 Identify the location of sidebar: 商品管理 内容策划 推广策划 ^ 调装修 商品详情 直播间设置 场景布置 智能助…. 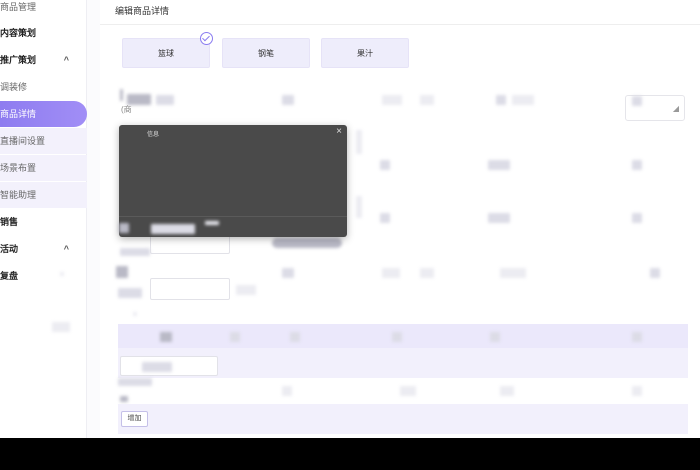
(43, 219).